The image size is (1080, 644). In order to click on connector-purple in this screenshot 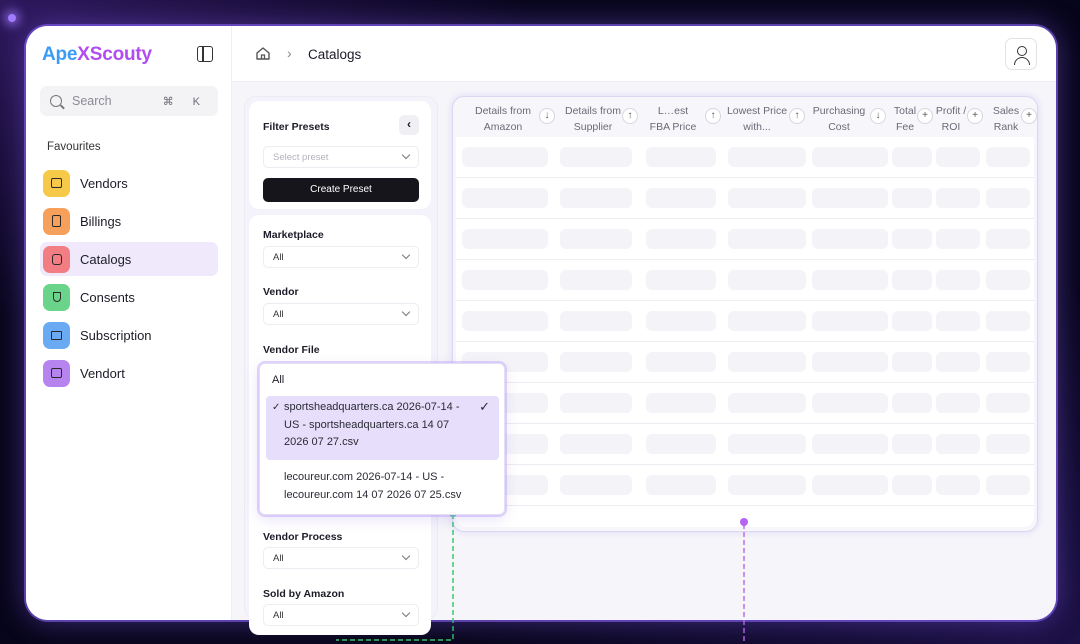, I will do `click(744, 584)`.